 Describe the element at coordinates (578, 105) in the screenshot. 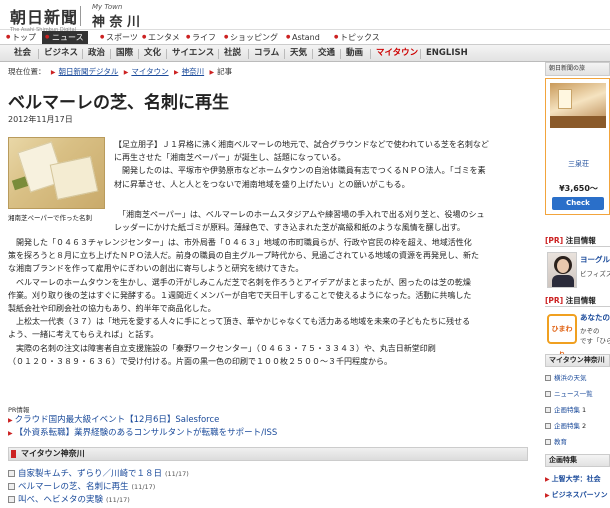

I see `hotel-photo` at that location.